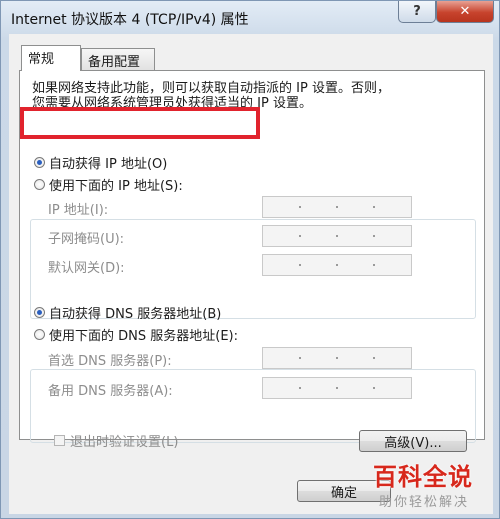  Describe the element at coordinates (116, 186) in the screenshot. I see `use-following-ip-label: 使用下面的 IP 地址(S):` at that location.